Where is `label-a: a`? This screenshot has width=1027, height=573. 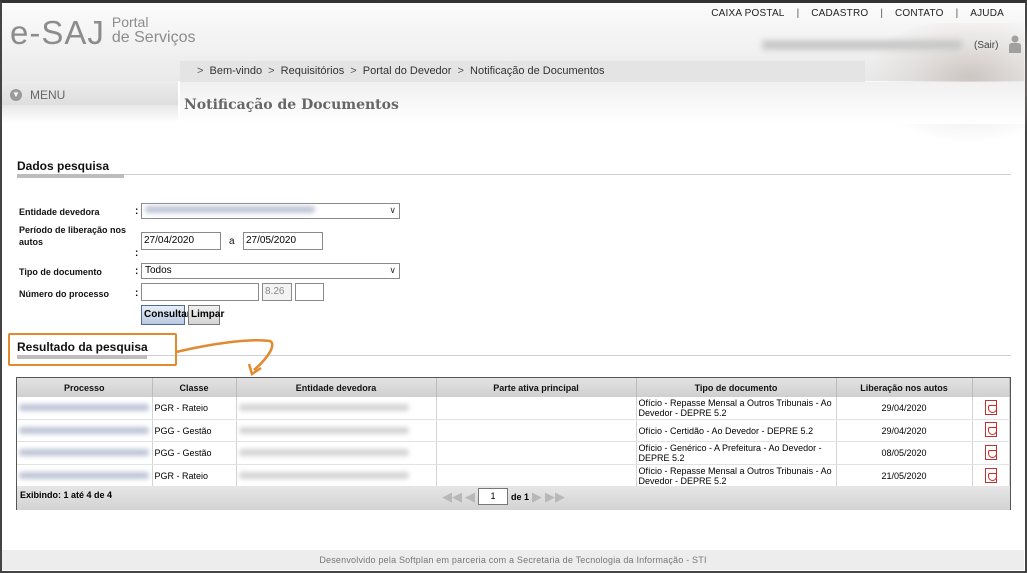
label-a: a is located at coordinates (232, 241).